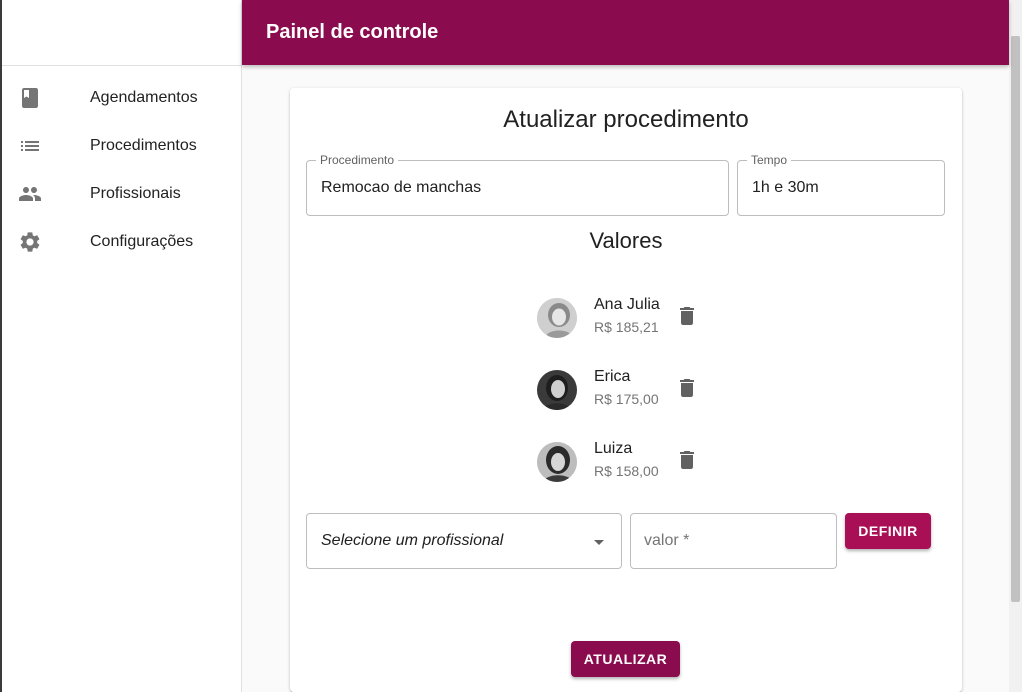 Image resolution: width=1022 pixels, height=692 pixels. What do you see at coordinates (613, 448) in the screenshot?
I see `professional-name: Luiza` at bounding box center [613, 448].